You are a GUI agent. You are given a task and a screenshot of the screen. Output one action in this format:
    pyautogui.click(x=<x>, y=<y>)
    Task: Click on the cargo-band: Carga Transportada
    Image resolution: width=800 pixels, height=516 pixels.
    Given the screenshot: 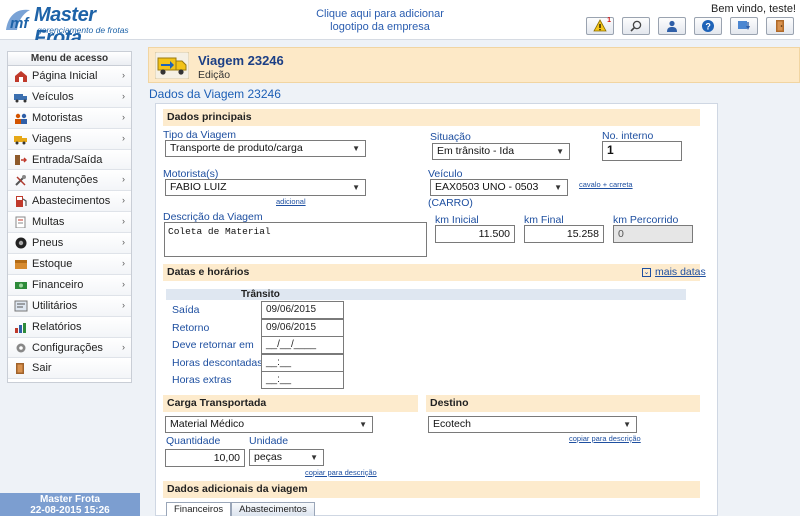 What is the action you would take?
    pyautogui.click(x=290, y=403)
    